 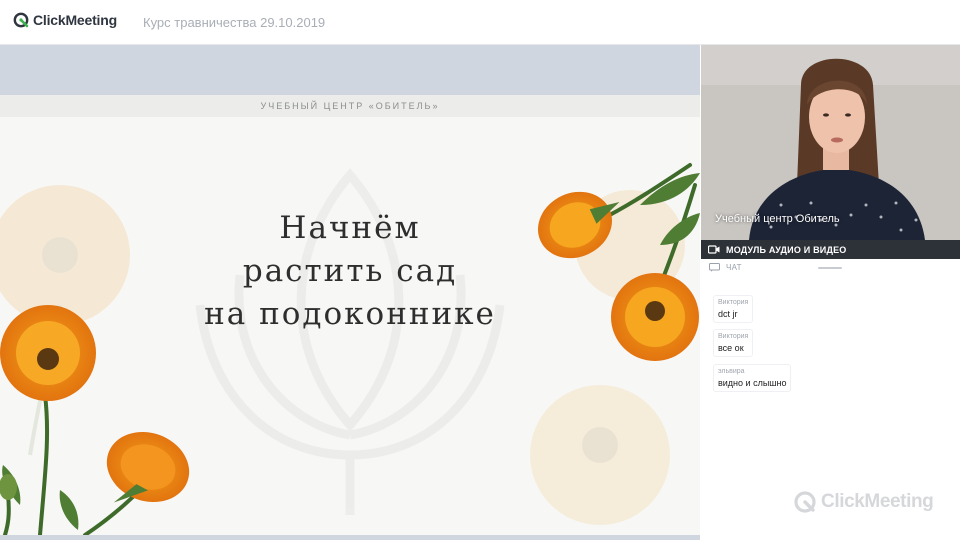 What do you see at coordinates (21, 20) in the screenshot?
I see `clickmeeting-logo-icon` at bounding box center [21, 20].